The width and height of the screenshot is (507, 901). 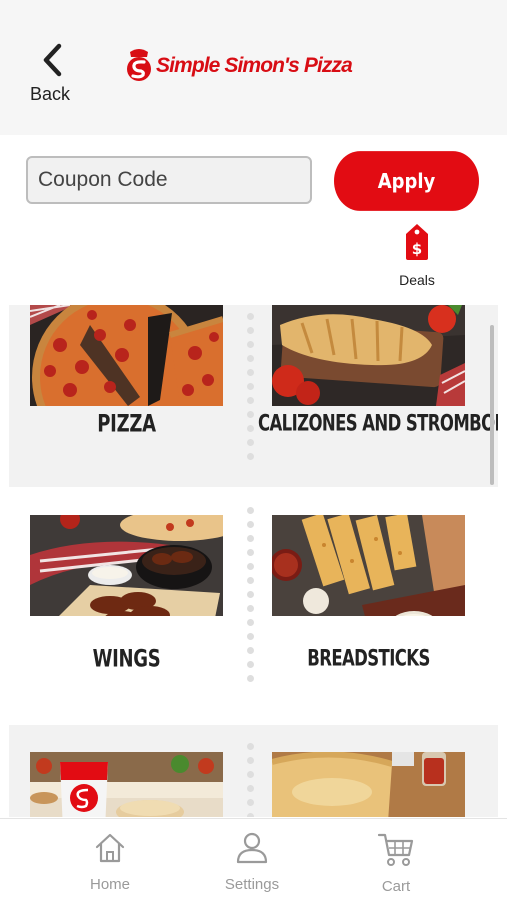 I want to click on price-tag-icon: $, so click(x=417, y=242).